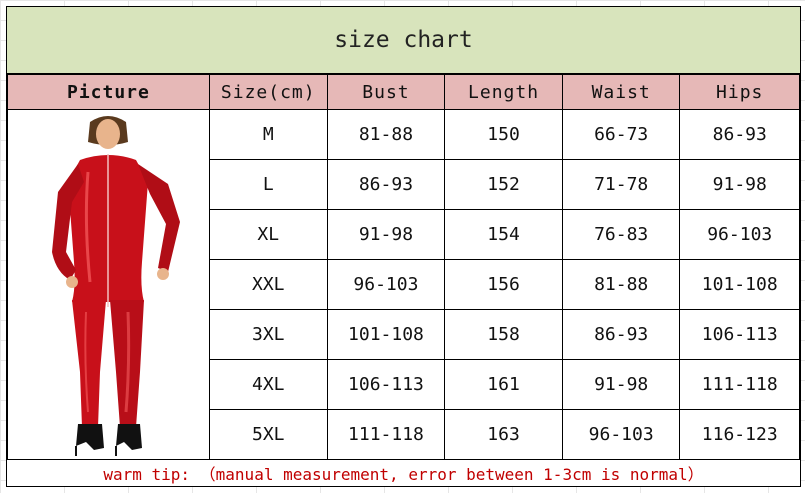 Image resolution: width=805 pixels, height=493 pixels. I want to click on cell-hips: 96-103, so click(739, 234).